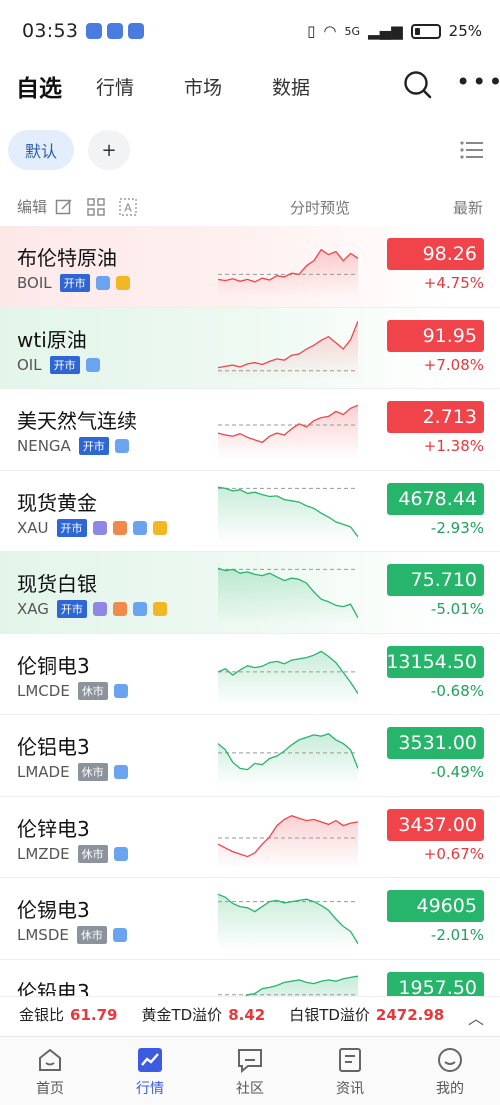  What do you see at coordinates (39, 86) in the screenshot?
I see `tab-watchlist: 自选` at bounding box center [39, 86].